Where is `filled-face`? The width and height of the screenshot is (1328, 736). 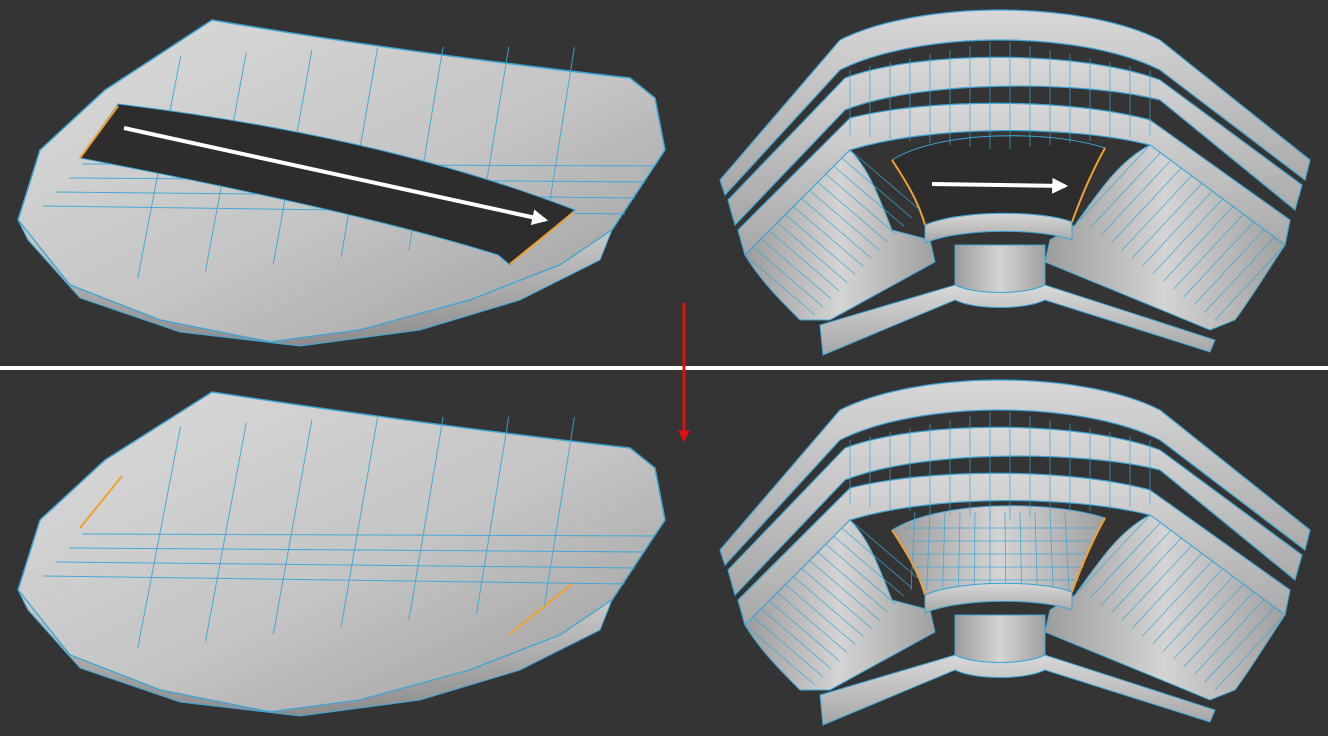
filled-face is located at coordinates (998, 550).